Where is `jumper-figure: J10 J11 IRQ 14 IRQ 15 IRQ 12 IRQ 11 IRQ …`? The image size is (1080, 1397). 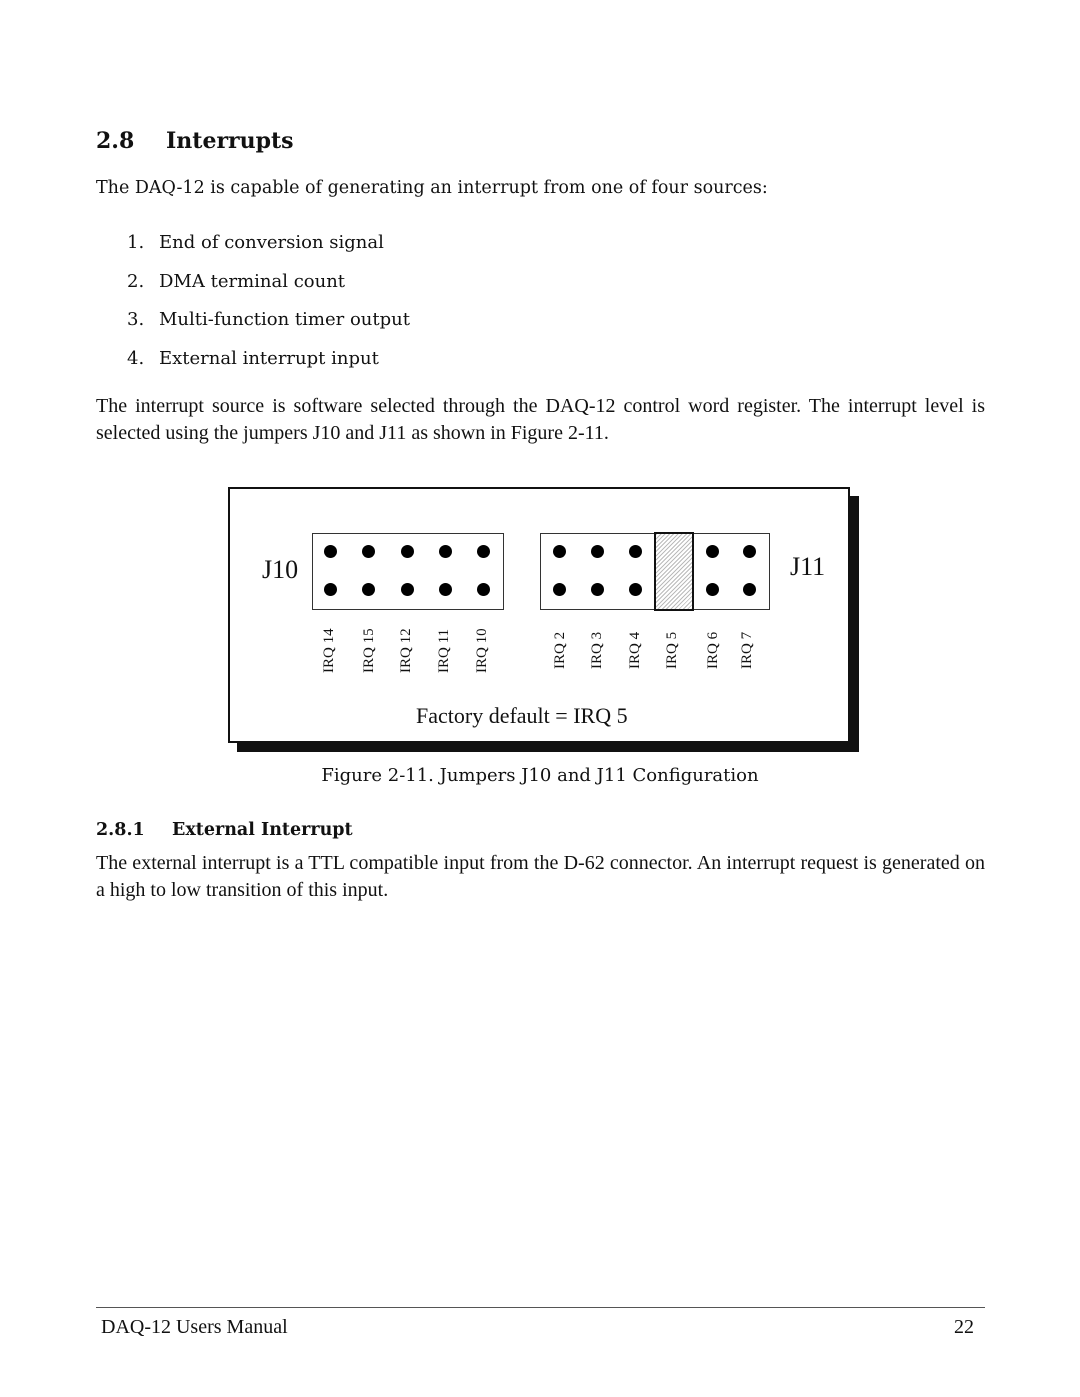 jumper-figure: J10 J11 IRQ 14 IRQ 15 IRQ 12 IRQ 11 IRQ … is located at coordinates (539, 615).